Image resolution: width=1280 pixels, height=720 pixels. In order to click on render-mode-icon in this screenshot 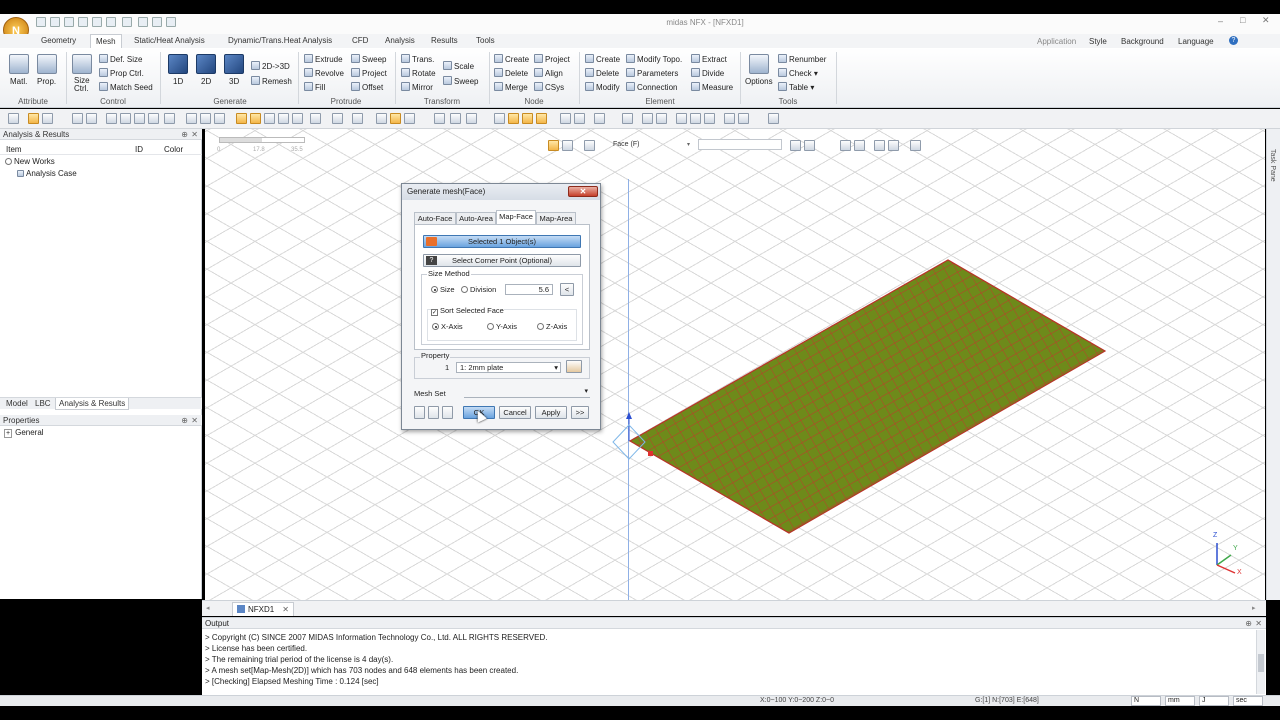, I will do `click(337, 118)`.